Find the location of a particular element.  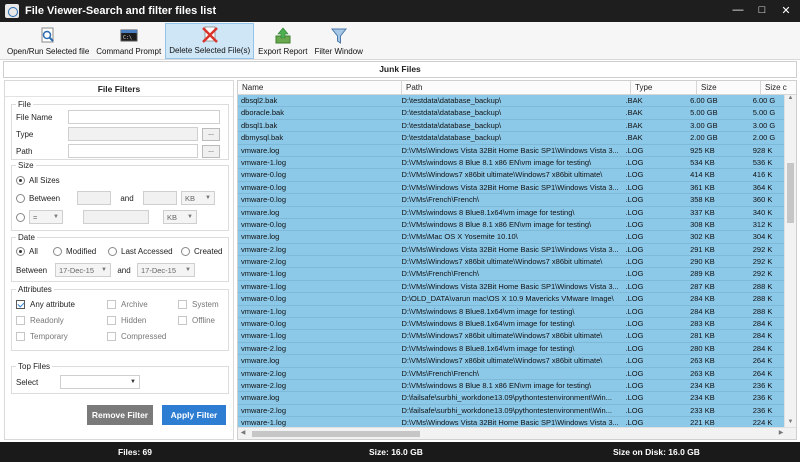

column-header-type: Type is located at coordinates (664, 88).